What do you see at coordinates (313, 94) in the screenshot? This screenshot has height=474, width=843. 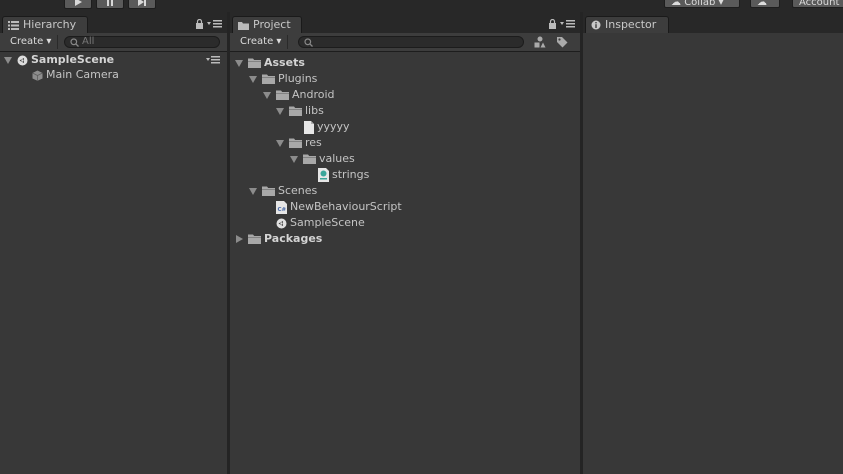 I see `tree-item-label: Android` at bounding box center [313, 94].